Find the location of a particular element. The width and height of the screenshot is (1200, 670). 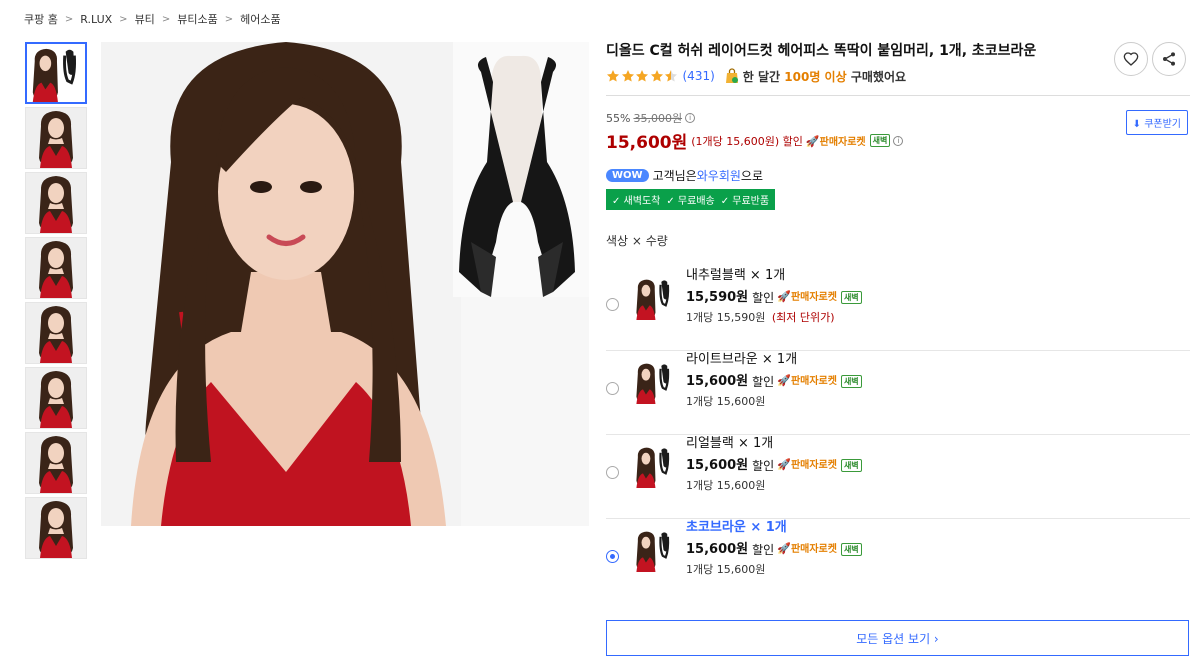

benefit-dawn-arrival: ✓ 새벽도착 is located at coordinates (636, 201).